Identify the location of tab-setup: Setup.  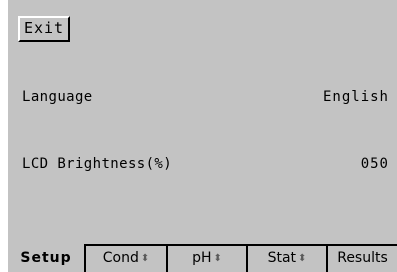
(46, 258).